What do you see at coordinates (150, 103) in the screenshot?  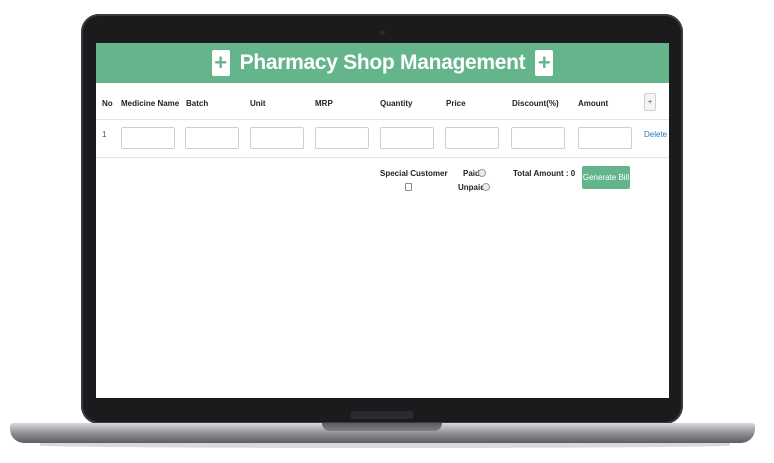 I see `column-header-medicine: Medicine Name` at bounding box center [150, 103].